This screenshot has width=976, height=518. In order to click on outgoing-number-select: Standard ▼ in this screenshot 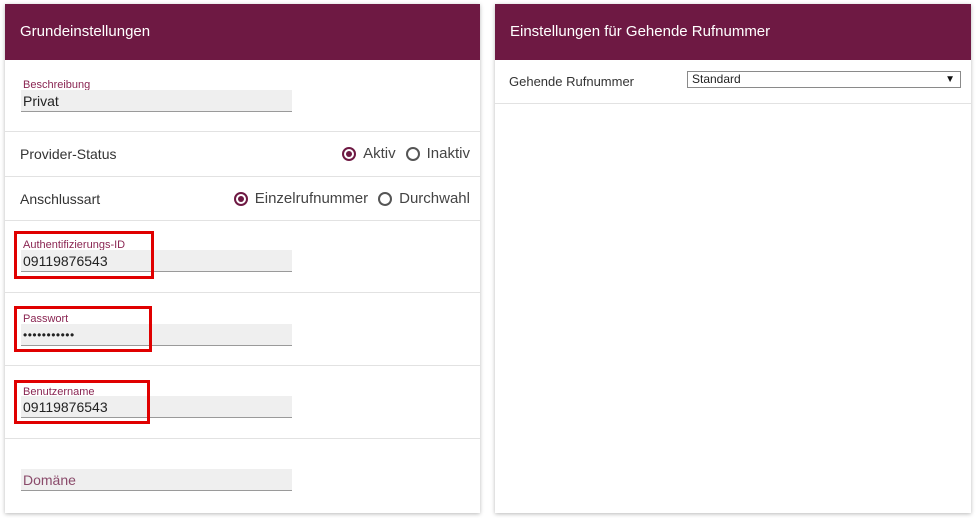, I will do `click(824, 79)`.